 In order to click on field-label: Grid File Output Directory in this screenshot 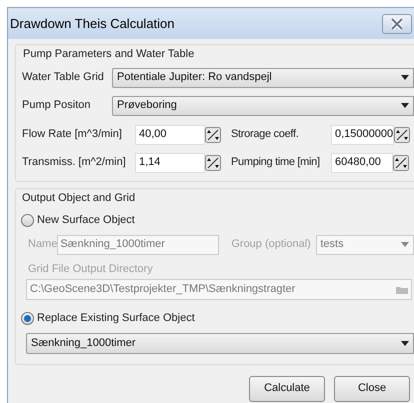, I will do `click(90, 269)`.